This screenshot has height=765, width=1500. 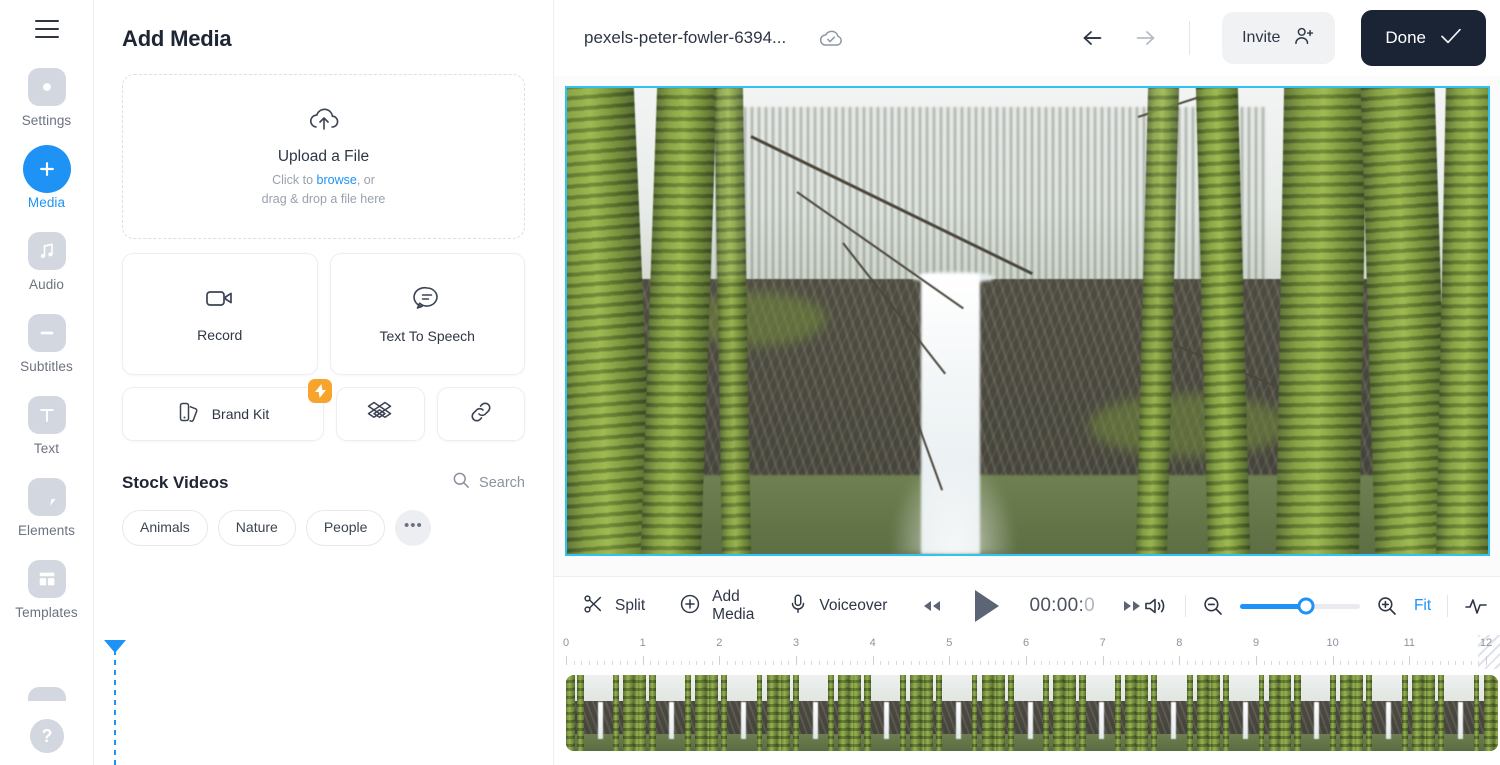 I want to click on dropbox-icon, so click(x=380, y=414).